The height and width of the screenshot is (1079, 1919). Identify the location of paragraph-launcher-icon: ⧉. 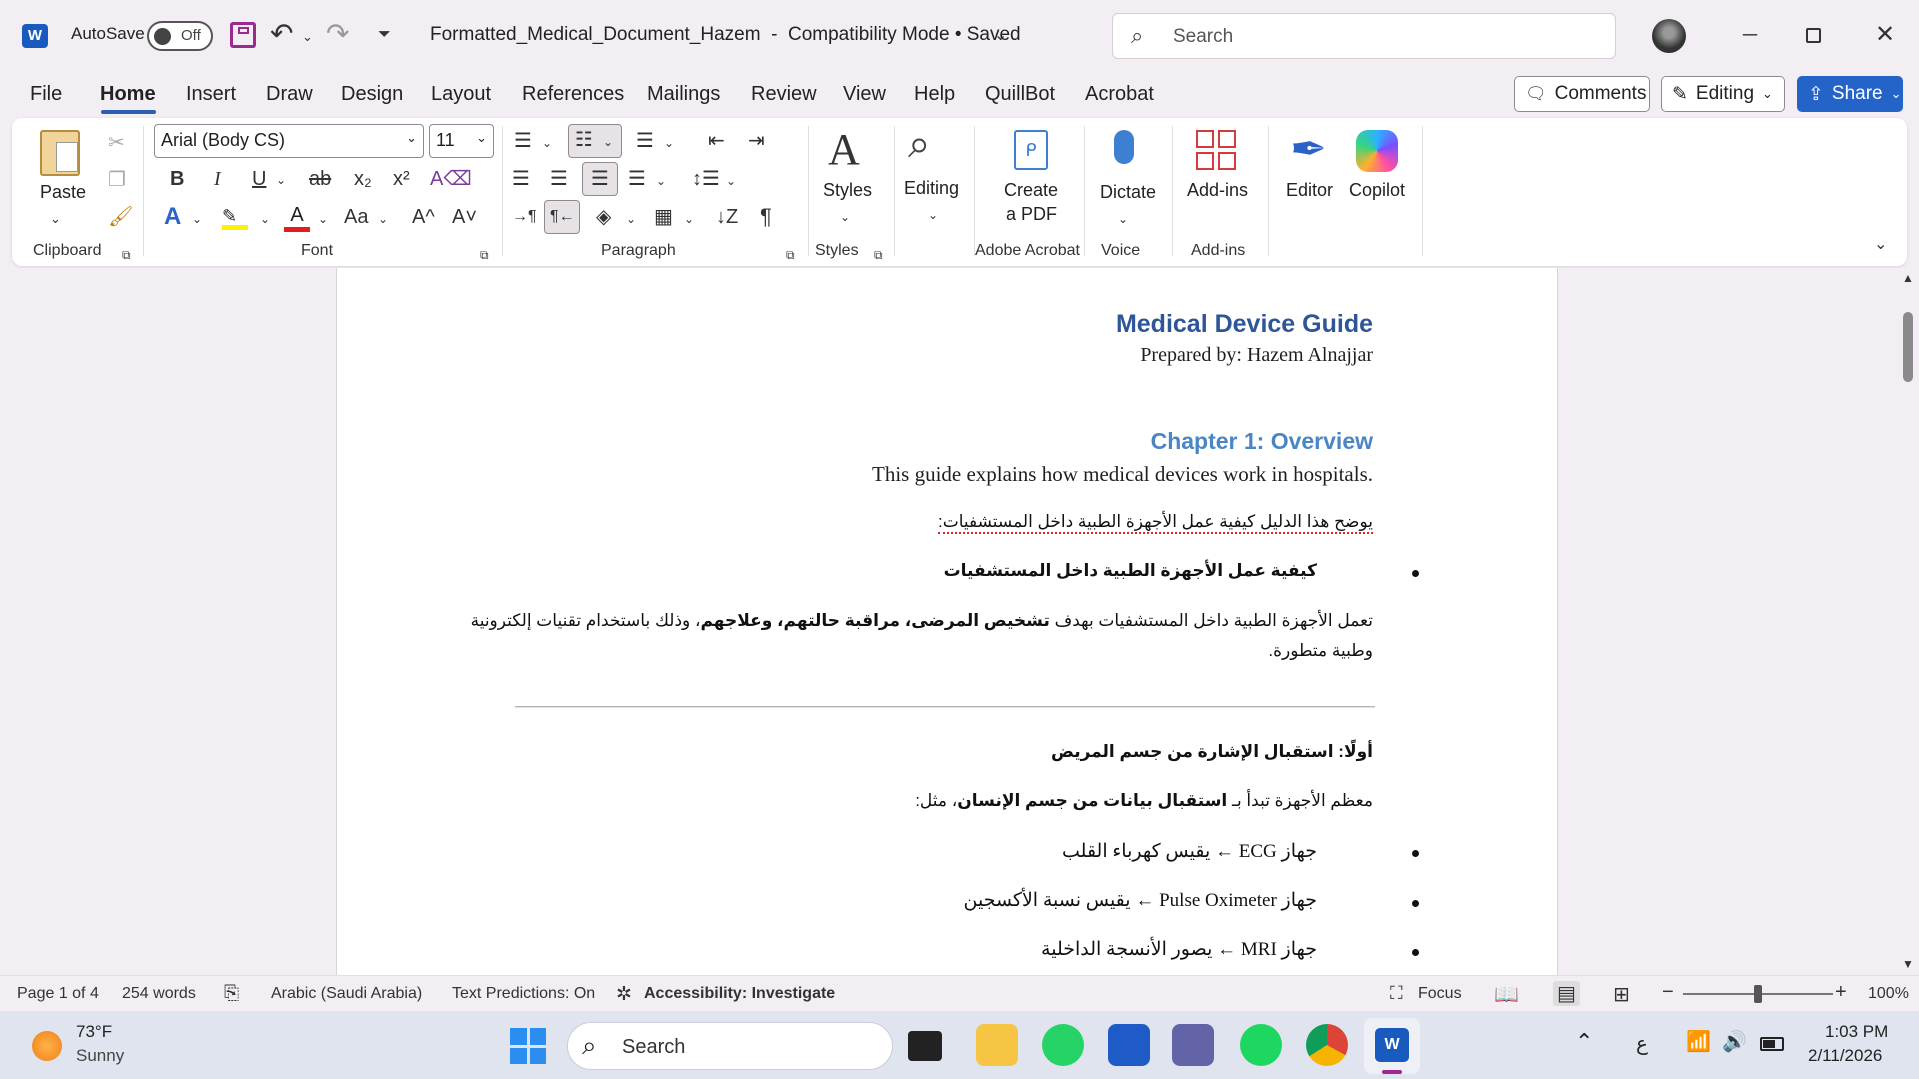
(790, 255).